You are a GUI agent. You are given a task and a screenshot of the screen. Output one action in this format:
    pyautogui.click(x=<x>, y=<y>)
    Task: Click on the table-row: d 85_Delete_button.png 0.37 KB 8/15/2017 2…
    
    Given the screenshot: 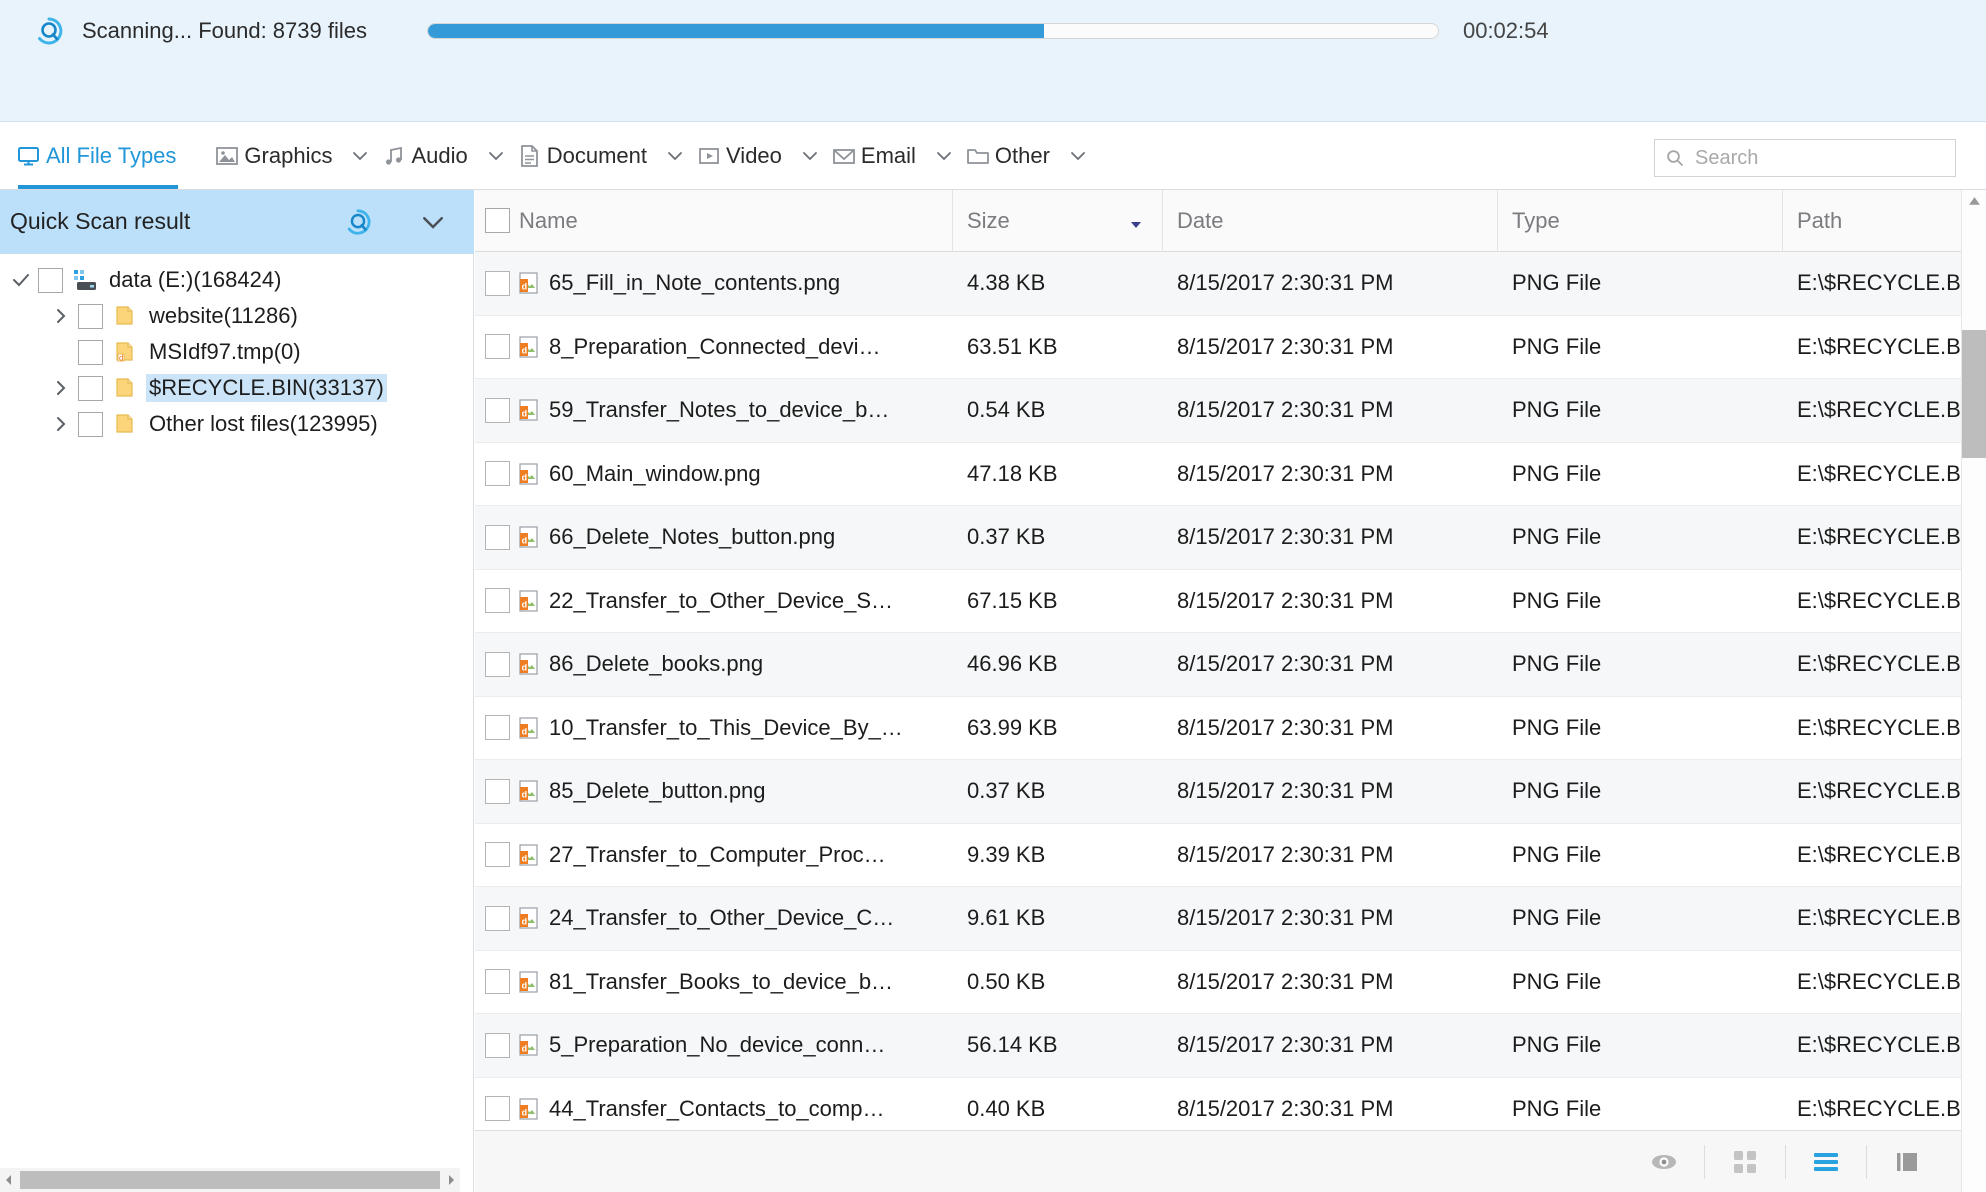 What is the action you would take?
    pyautogui.click(x=1230, y=792)
    